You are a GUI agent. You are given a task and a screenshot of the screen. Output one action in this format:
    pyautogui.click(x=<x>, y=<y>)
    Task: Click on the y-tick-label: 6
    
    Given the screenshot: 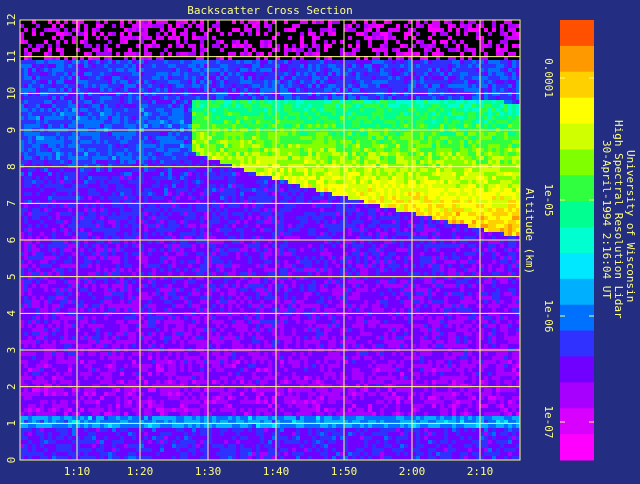 What is the action you would take?
    pyautogui.click(x=11, y=240)
    